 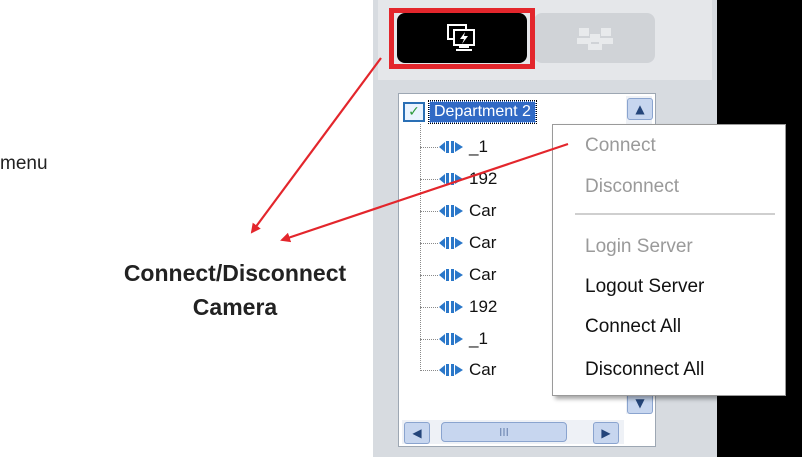 What do you see at coordinates (316, 145) in the screenshot?
I see `arrow-from-tab` at bounding box center [316, 145].